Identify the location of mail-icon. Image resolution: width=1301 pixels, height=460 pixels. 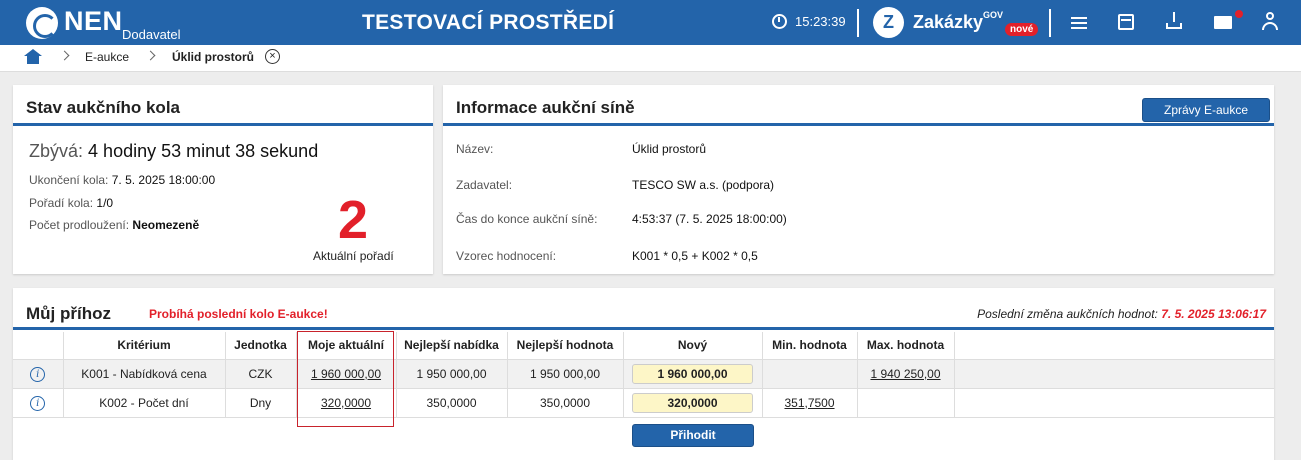
(1223, 22).